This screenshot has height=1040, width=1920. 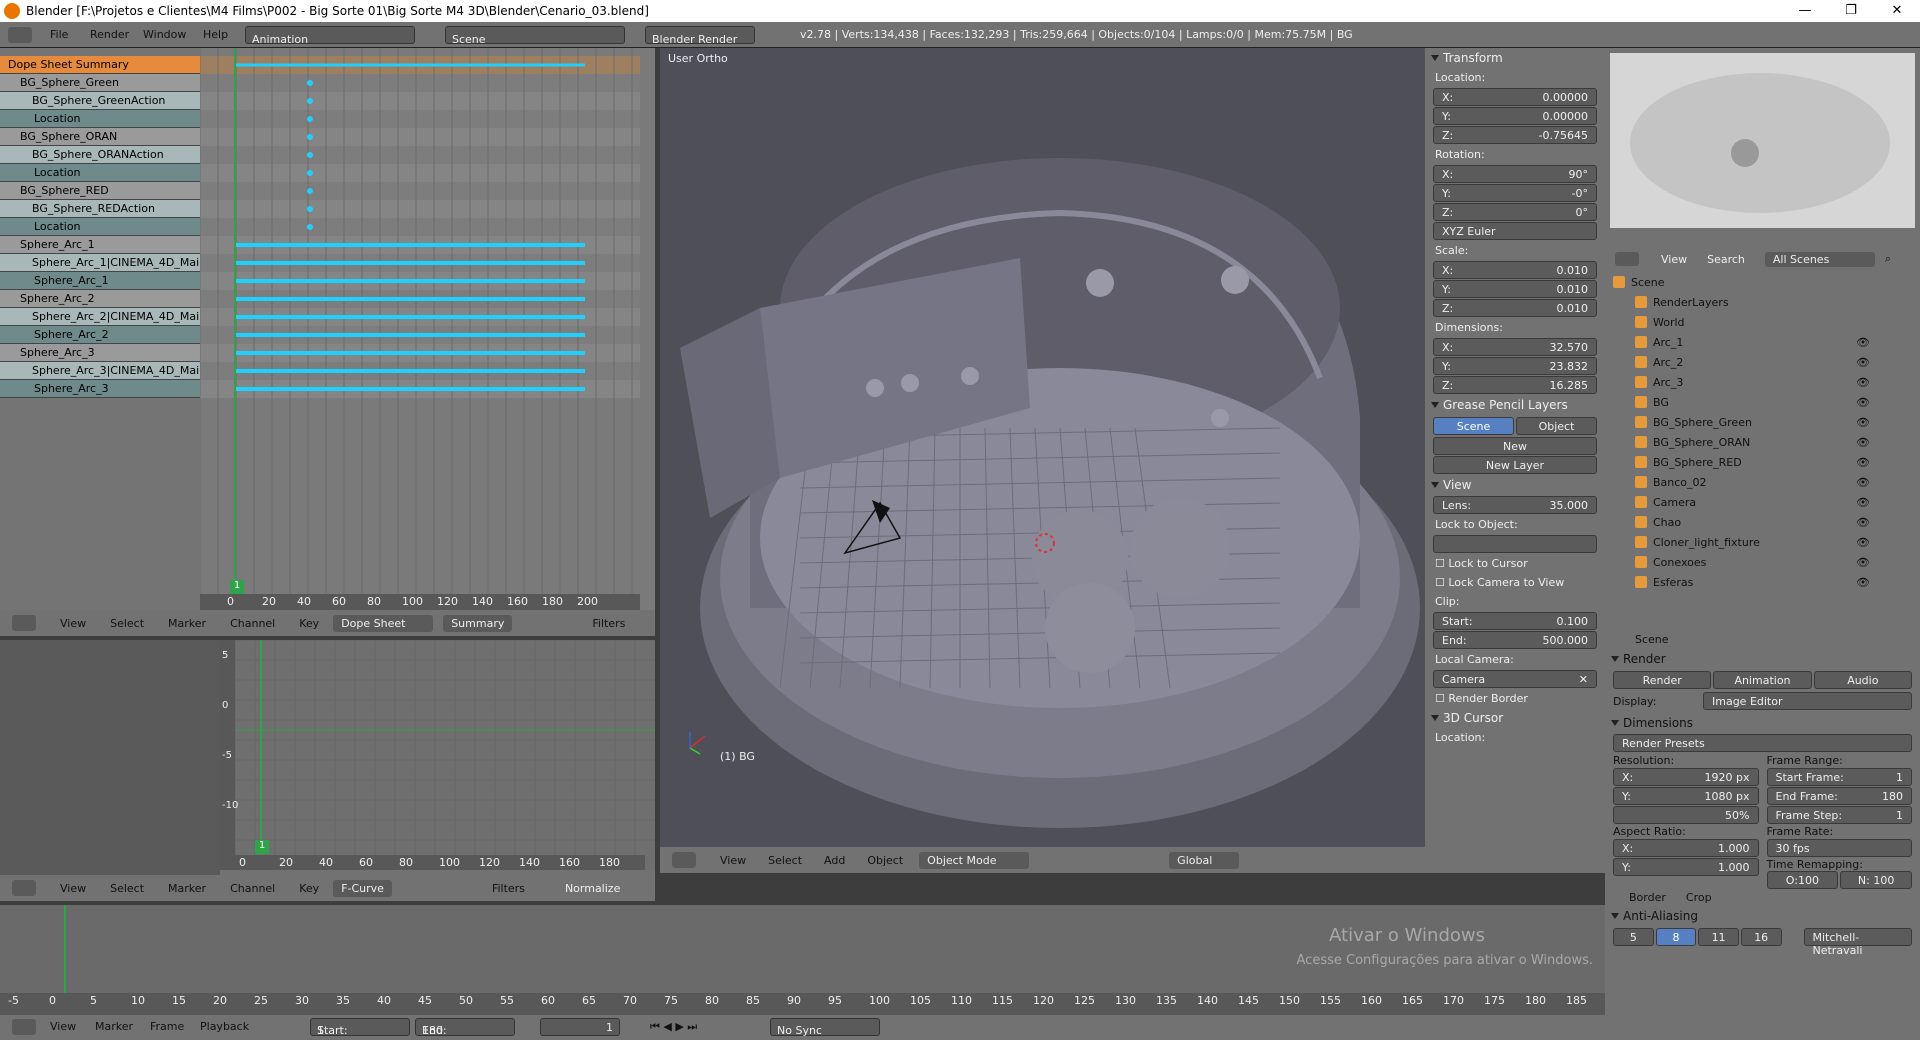 I want to click on playback-controls: ⏮ ◀ ▶ ⏭, so click(x=673, y=1027).